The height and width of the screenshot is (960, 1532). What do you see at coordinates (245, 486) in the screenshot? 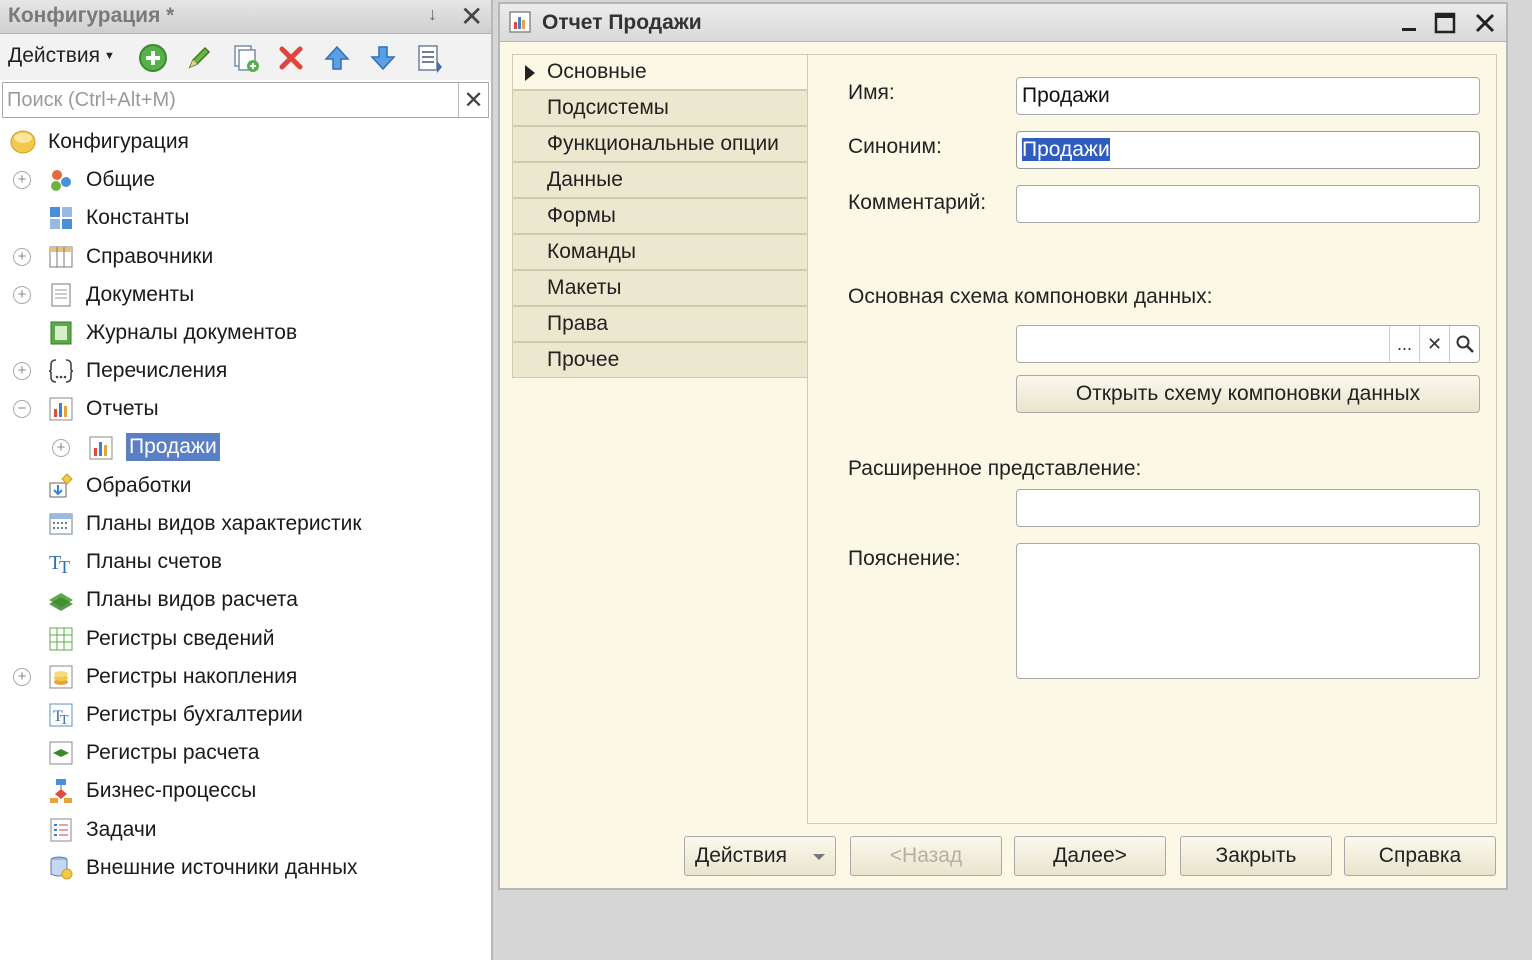
I see `tree-item: Обработки` at bounding box center [245, 486].